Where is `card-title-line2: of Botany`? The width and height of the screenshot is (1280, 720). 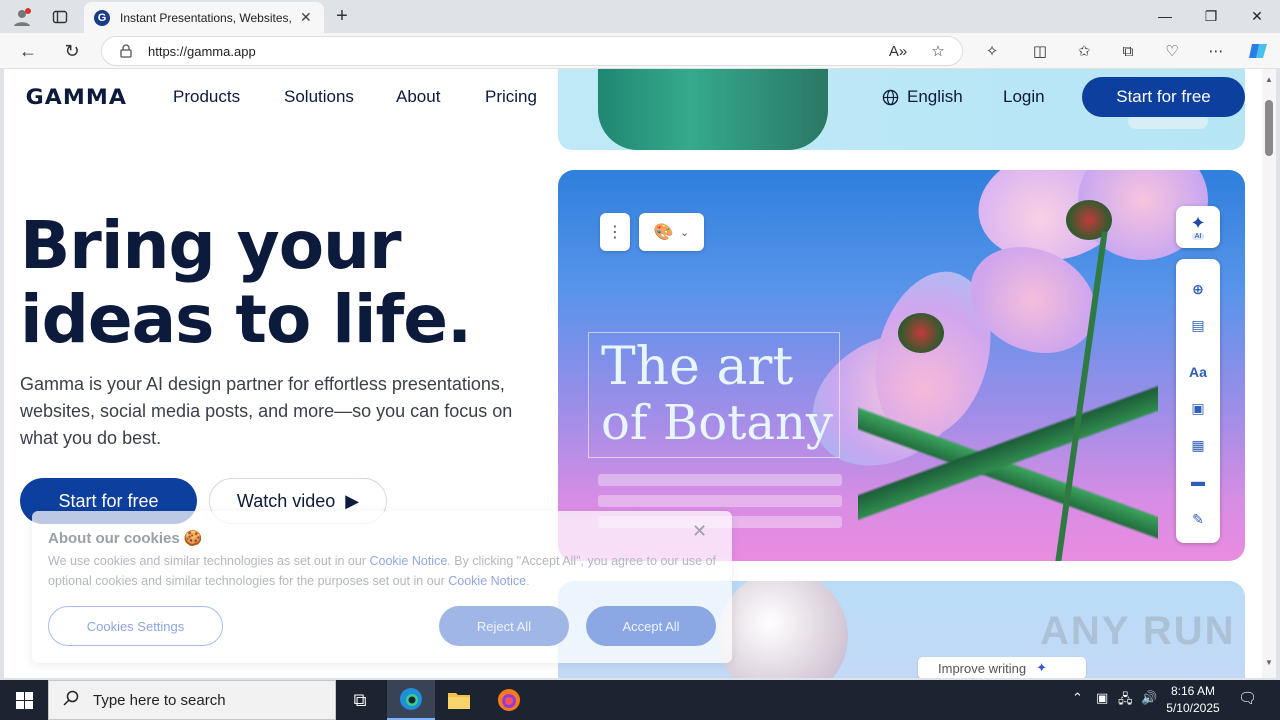 card-title-line2: of Botany is located at coordinates (717, 423).